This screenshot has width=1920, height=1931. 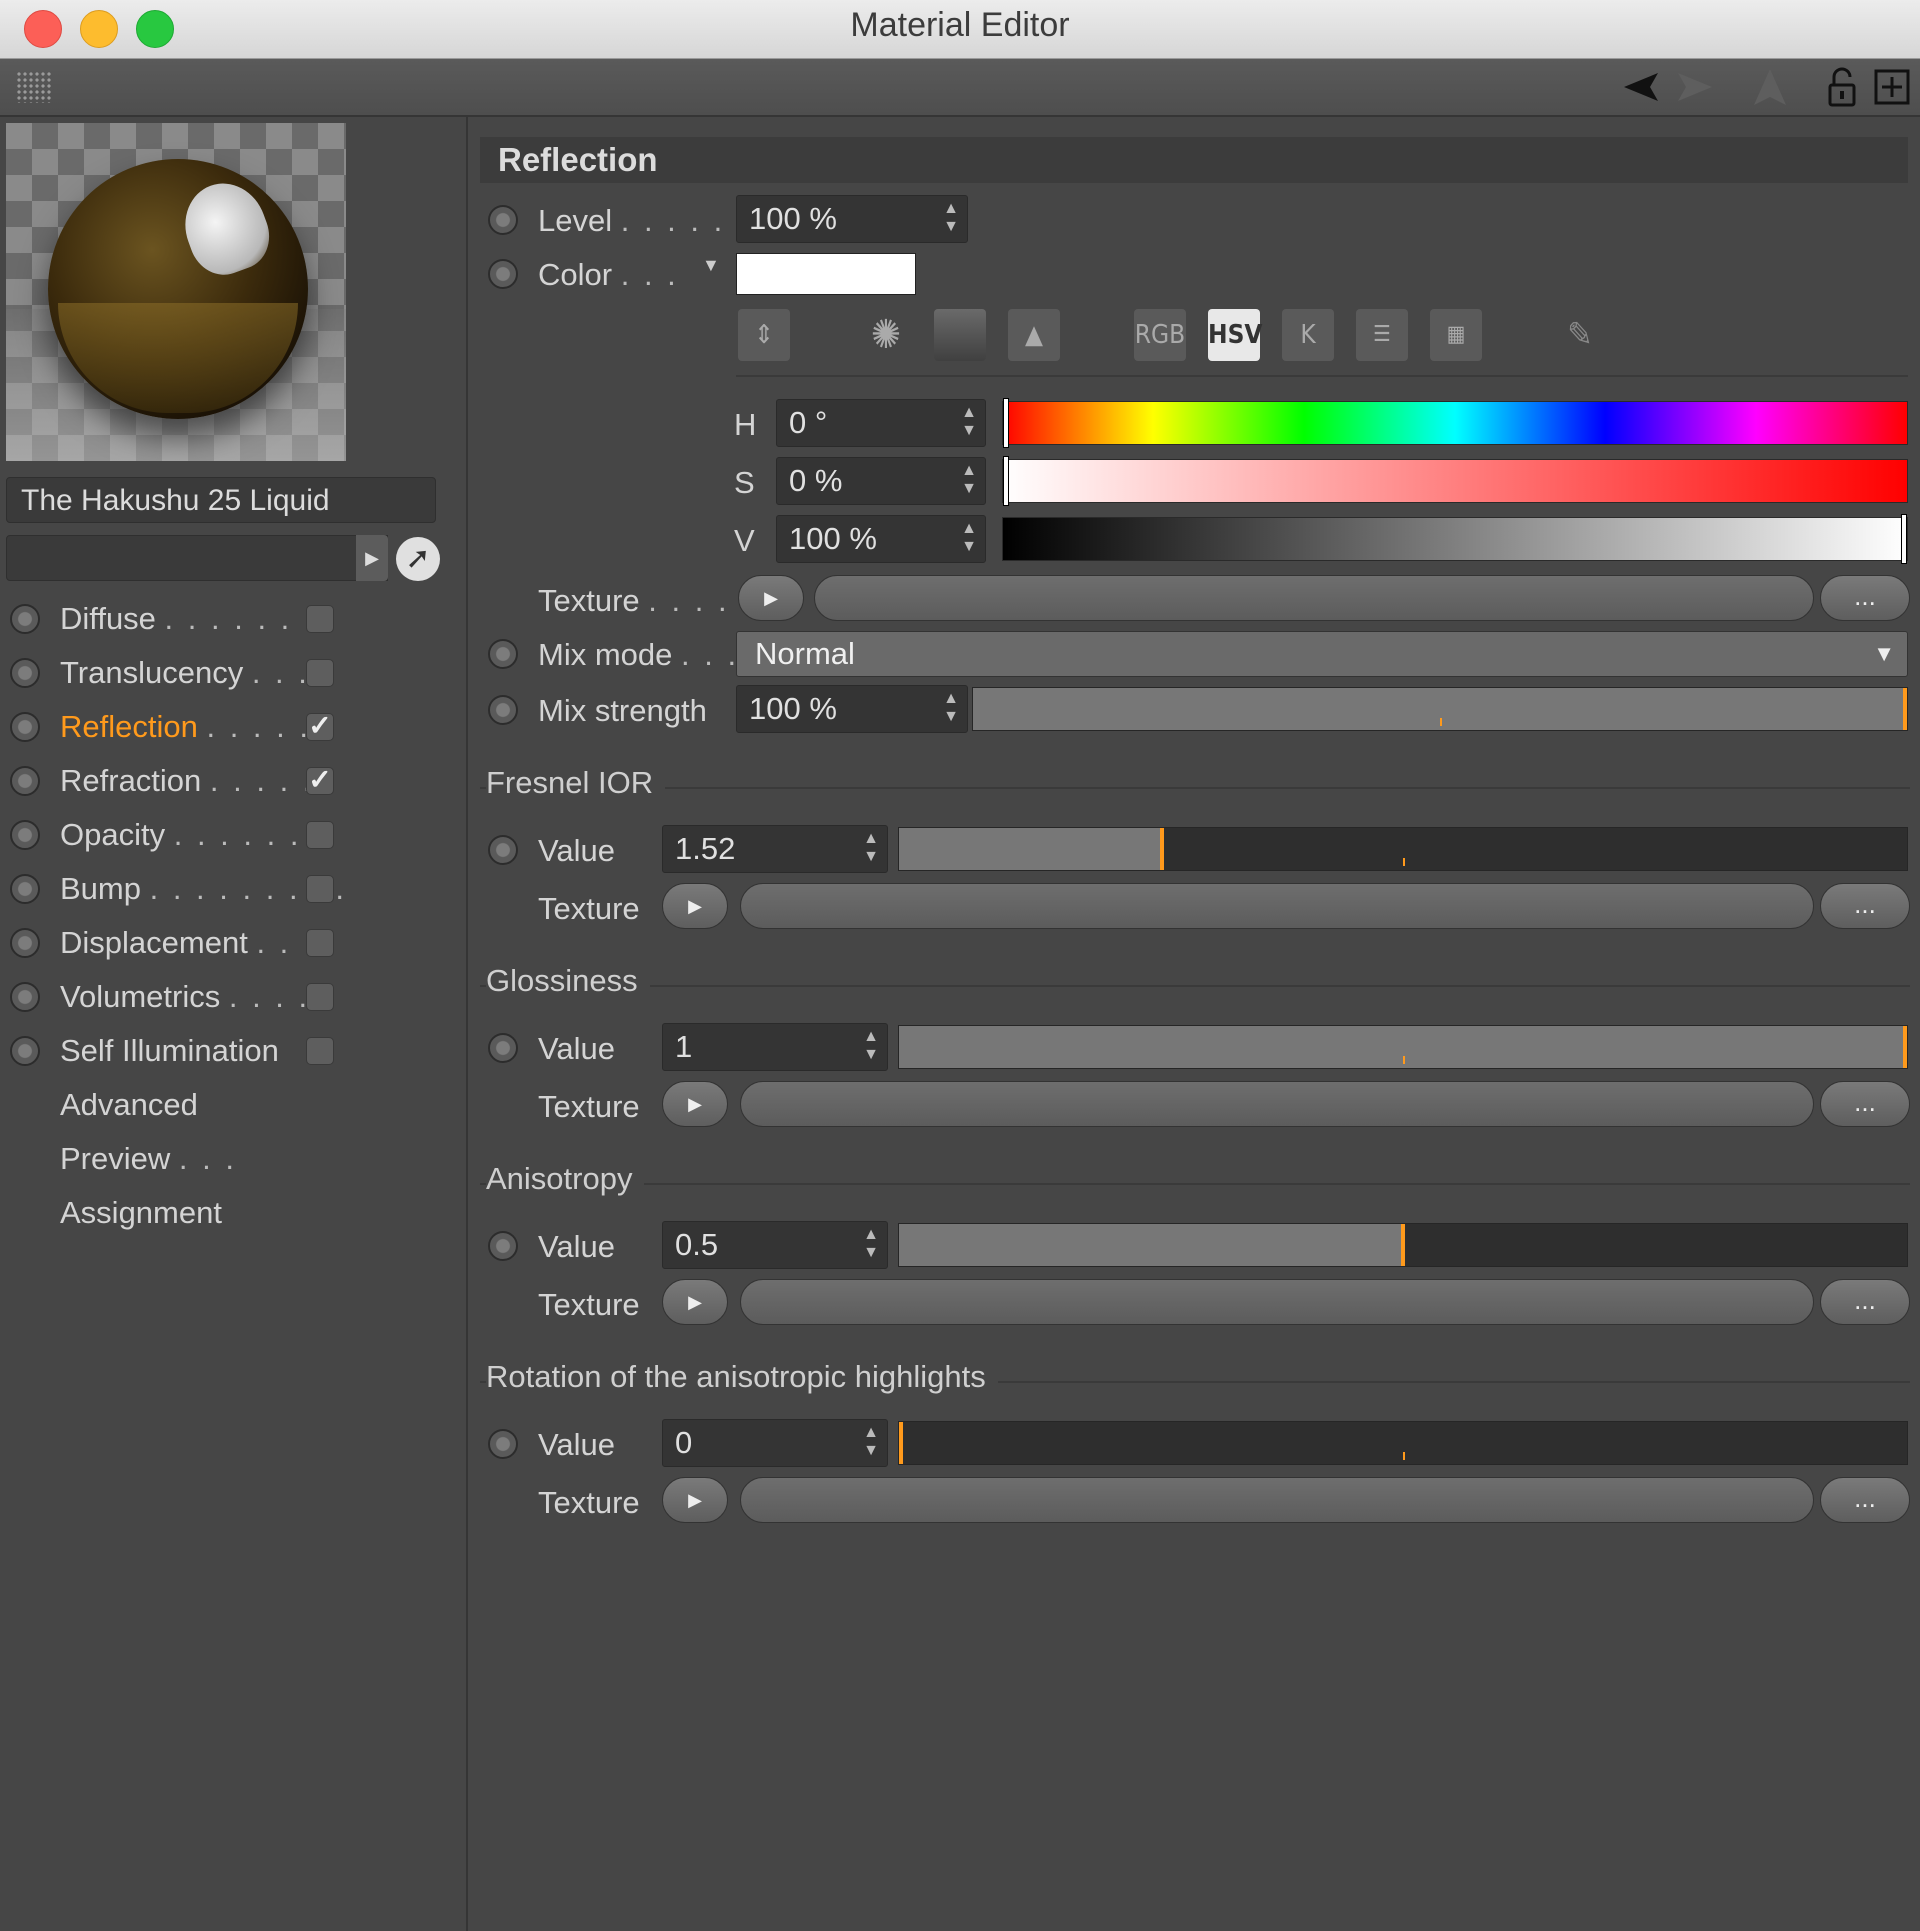 I want to click on channel-refraction: Refraction . . . . . ✓, so click(x=230, y=781).